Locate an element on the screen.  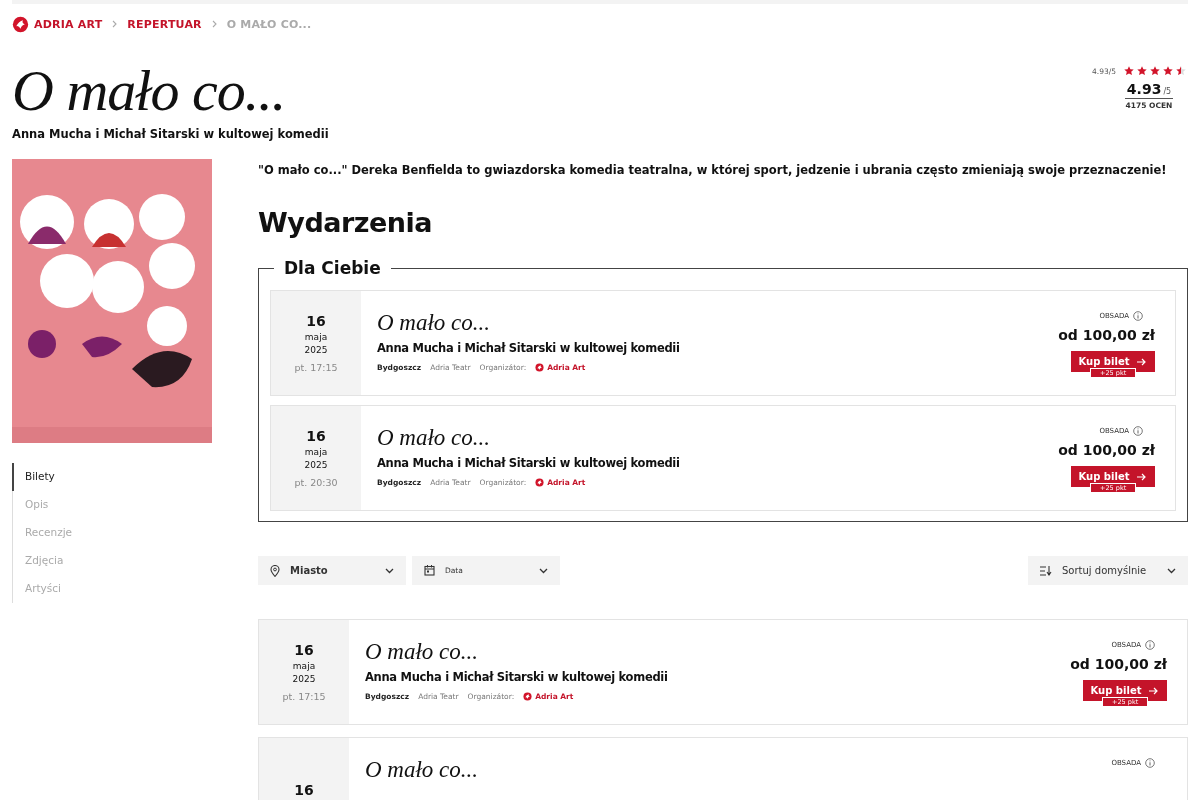
description-text: "O mało co..." Dereka Benfielda to gwiazdorska komedia teatralna, w której sport, jedzenie i ubrania często zmieniają swoje przeznaczenie! is located at coordinates (713, 170).